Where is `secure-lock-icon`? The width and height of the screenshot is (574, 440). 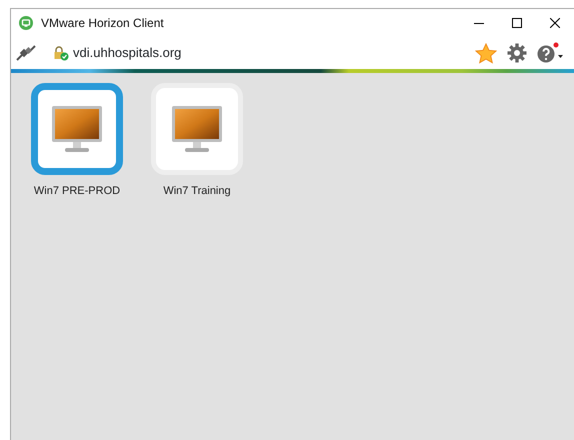
secure-lock-icon is located at coordinates (61, 53).